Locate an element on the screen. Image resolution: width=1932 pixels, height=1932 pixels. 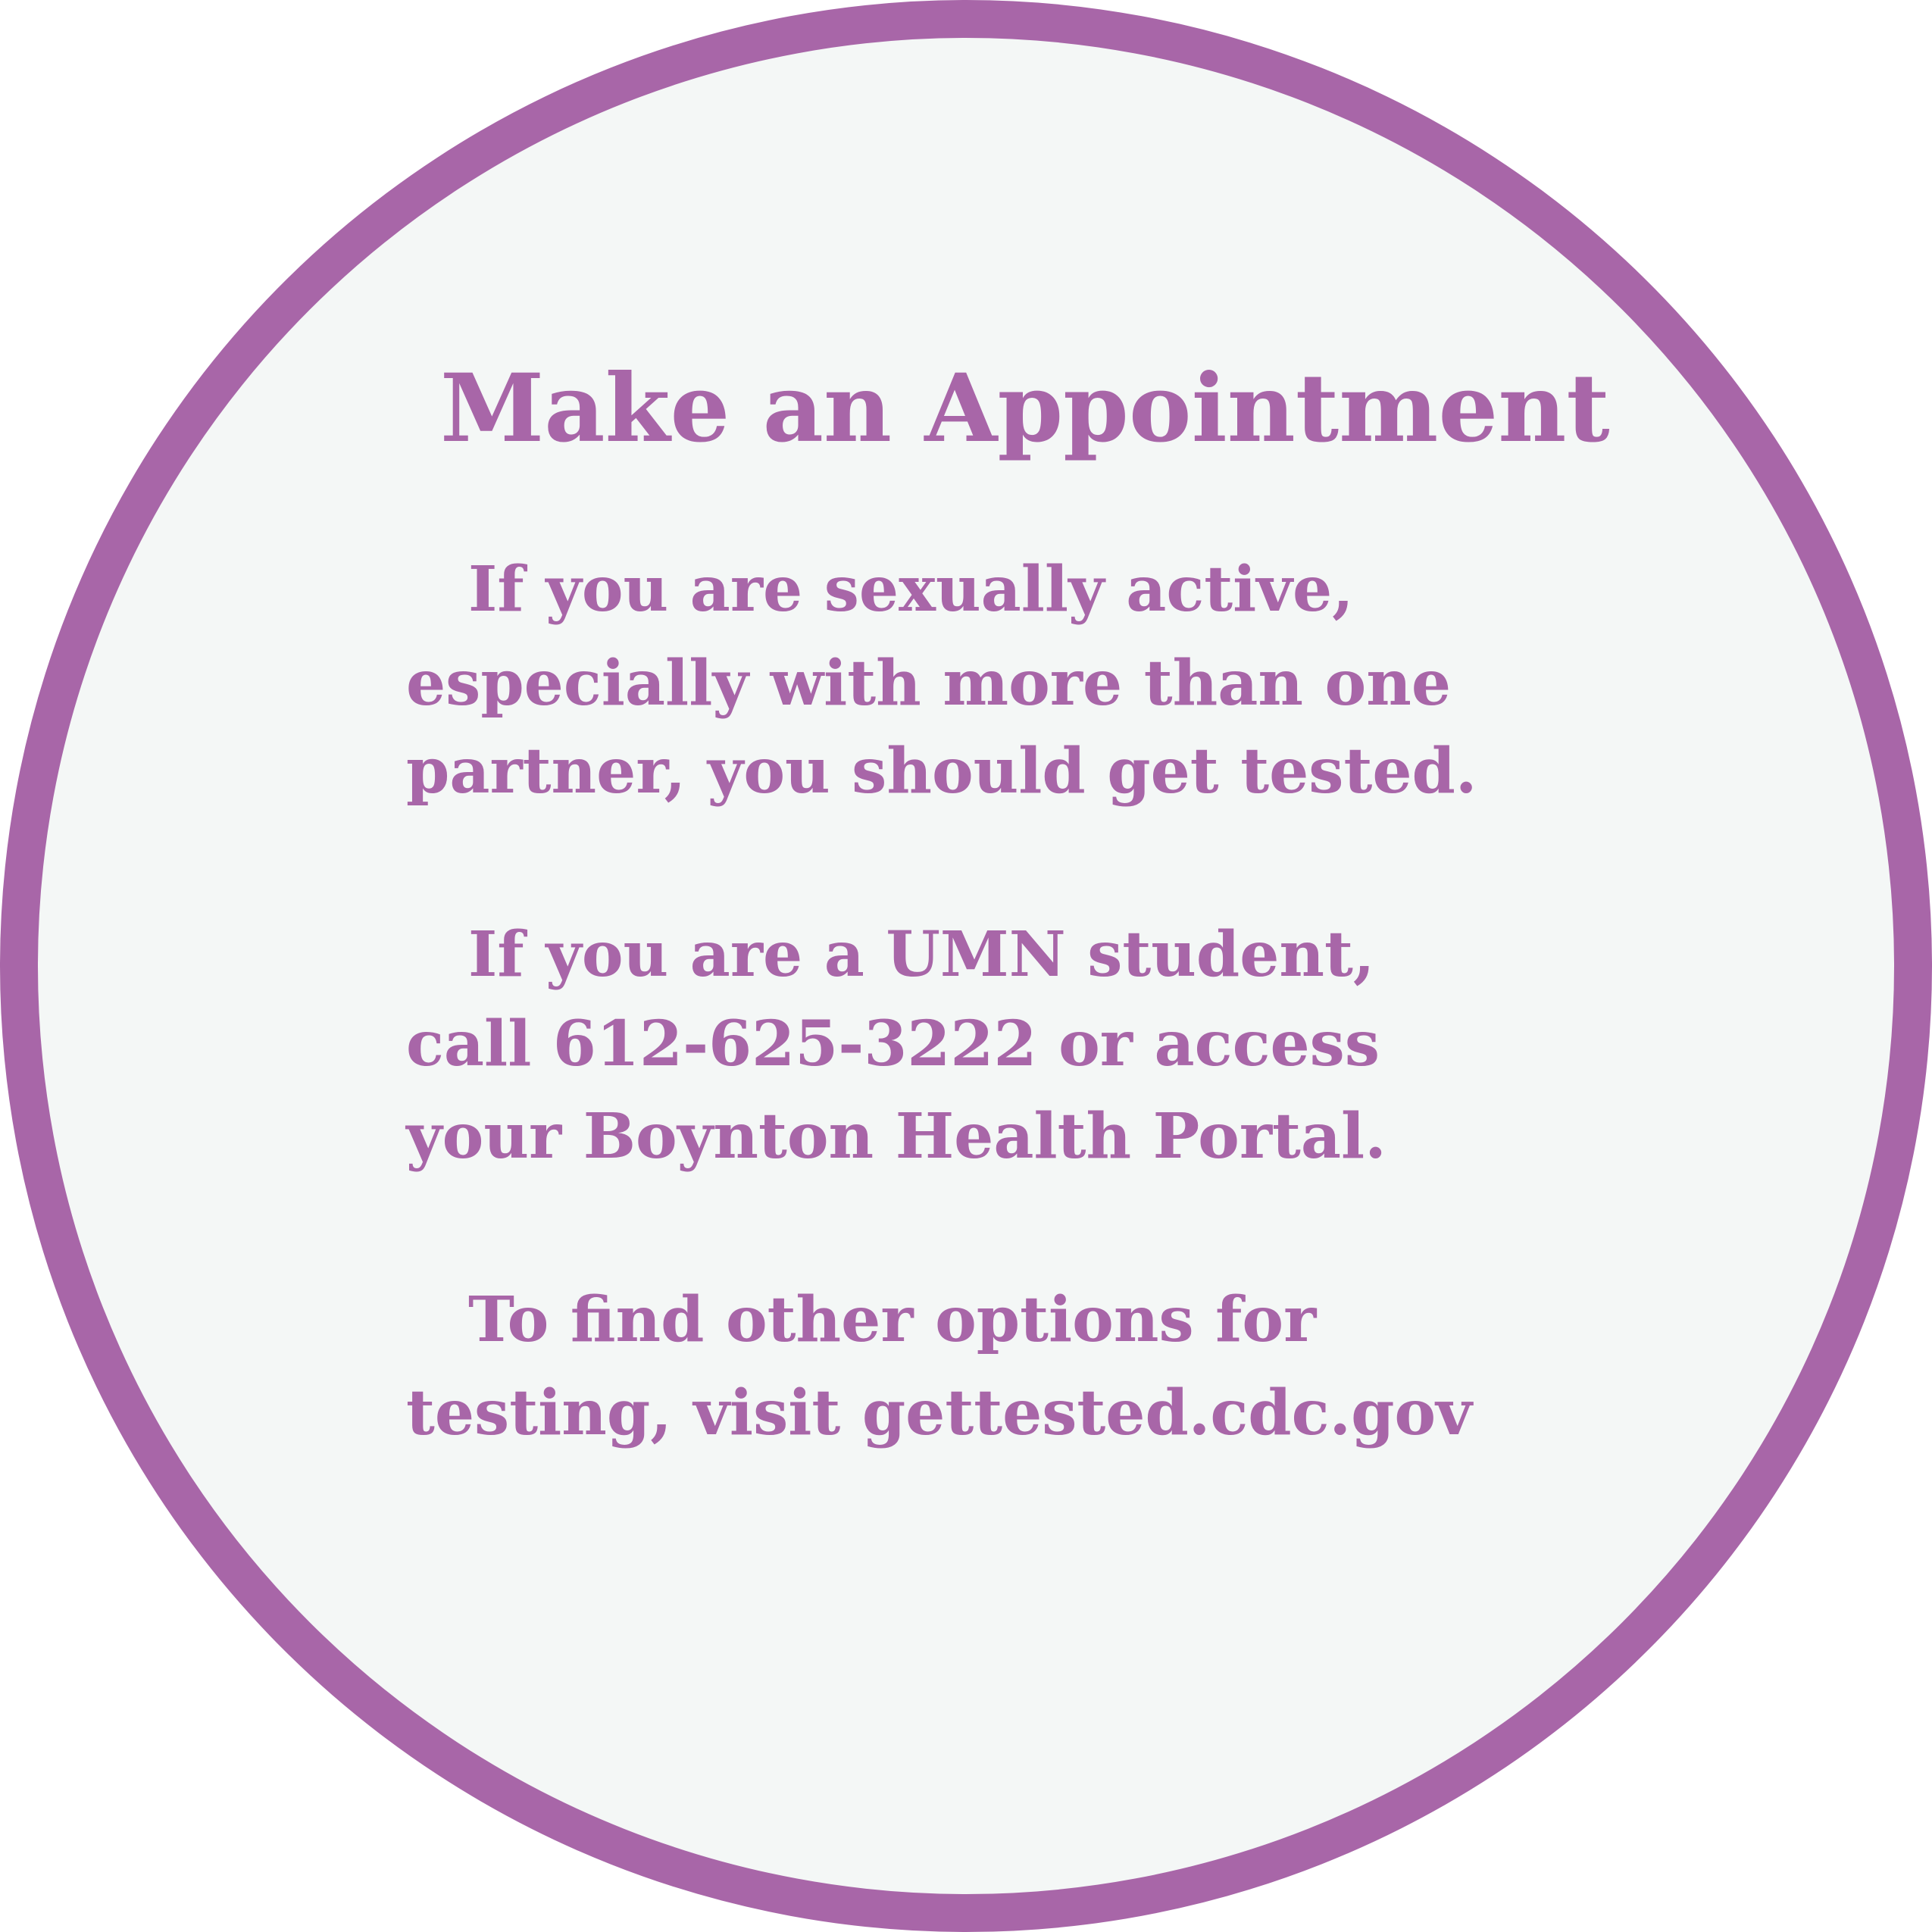
paragraph-line: your Boynton Health Portal. is located at coordinates (896, 1136).